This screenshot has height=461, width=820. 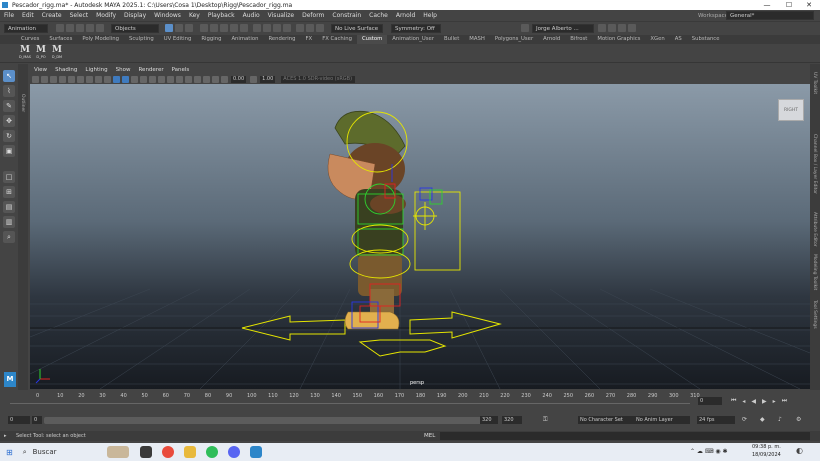 I want to click on history-icon, so click(x=300, y=28).